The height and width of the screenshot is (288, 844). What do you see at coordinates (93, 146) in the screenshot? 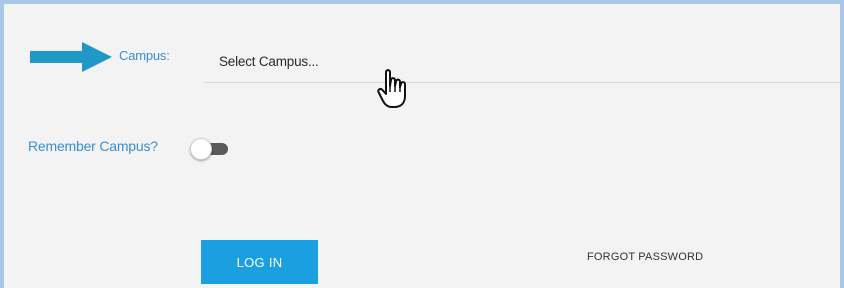
I see `remember-campus-label: Remember Campus?` at bounding box center [93, 146].